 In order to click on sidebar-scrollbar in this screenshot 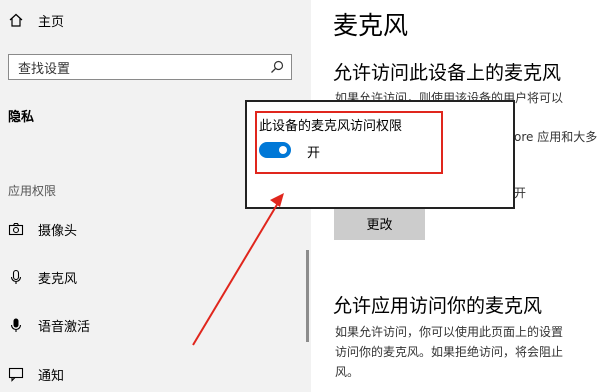, I will do `click(307, 296)`.